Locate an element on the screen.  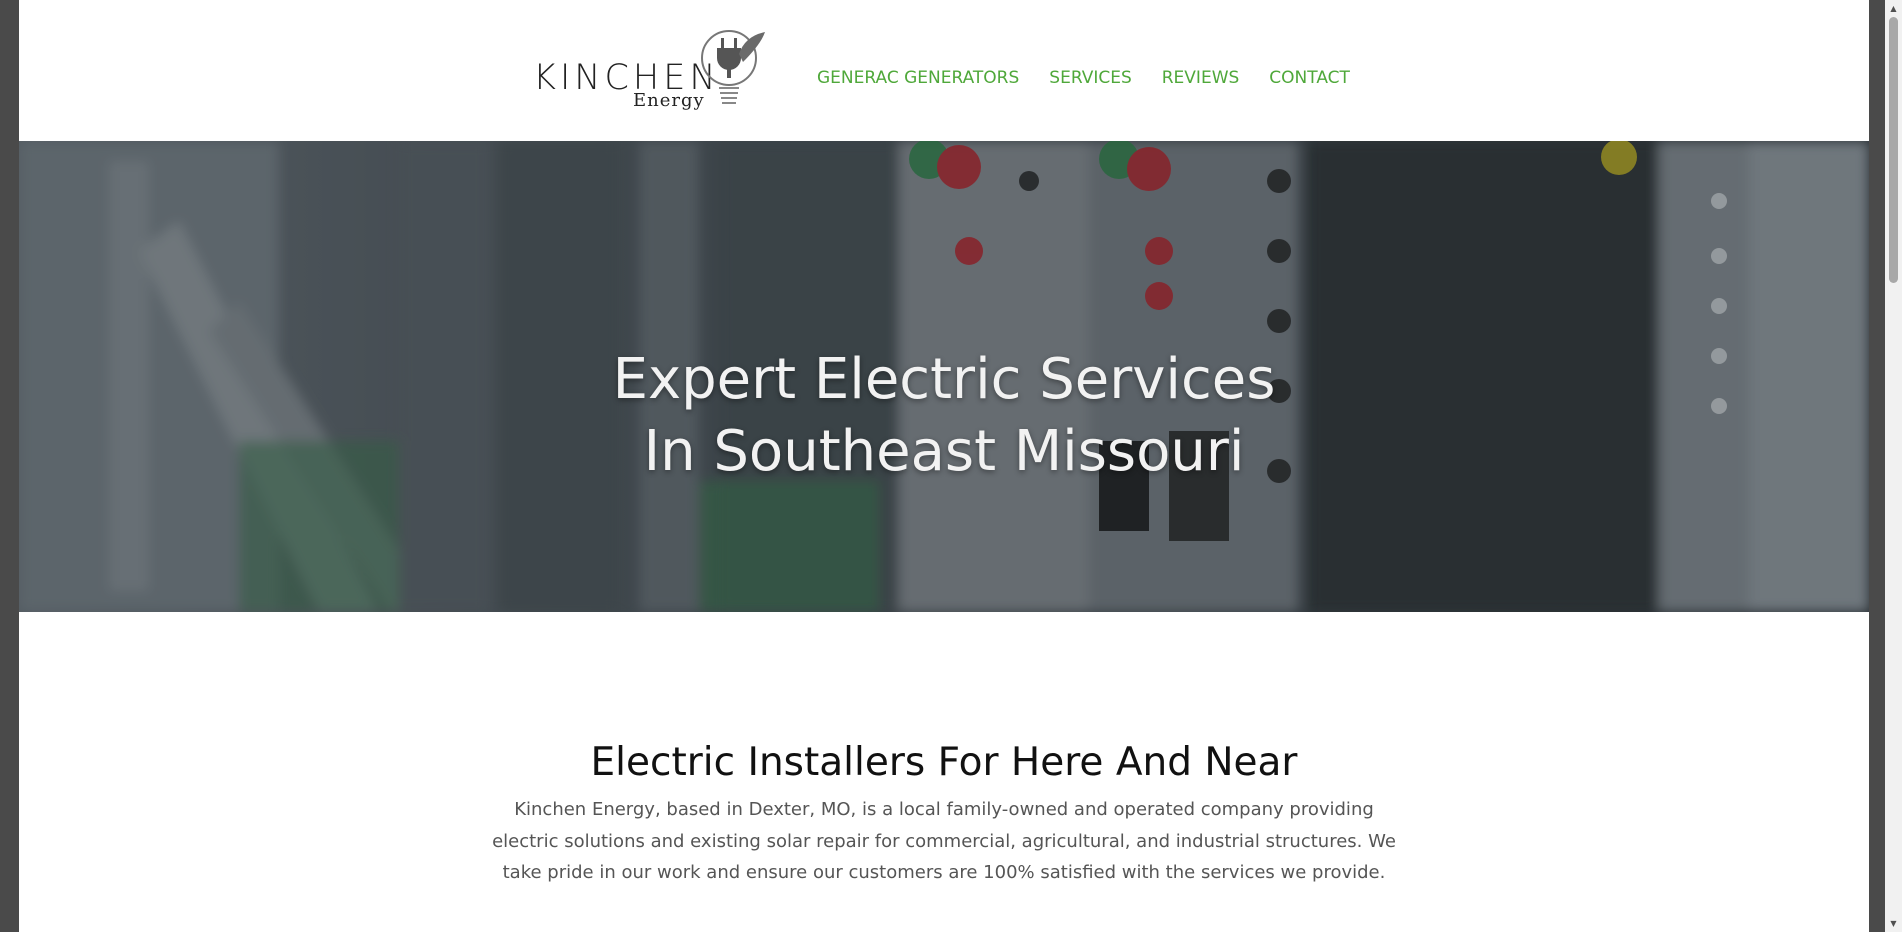
site-logo: KINCHEN Energy is located at coordinates (653, 71).